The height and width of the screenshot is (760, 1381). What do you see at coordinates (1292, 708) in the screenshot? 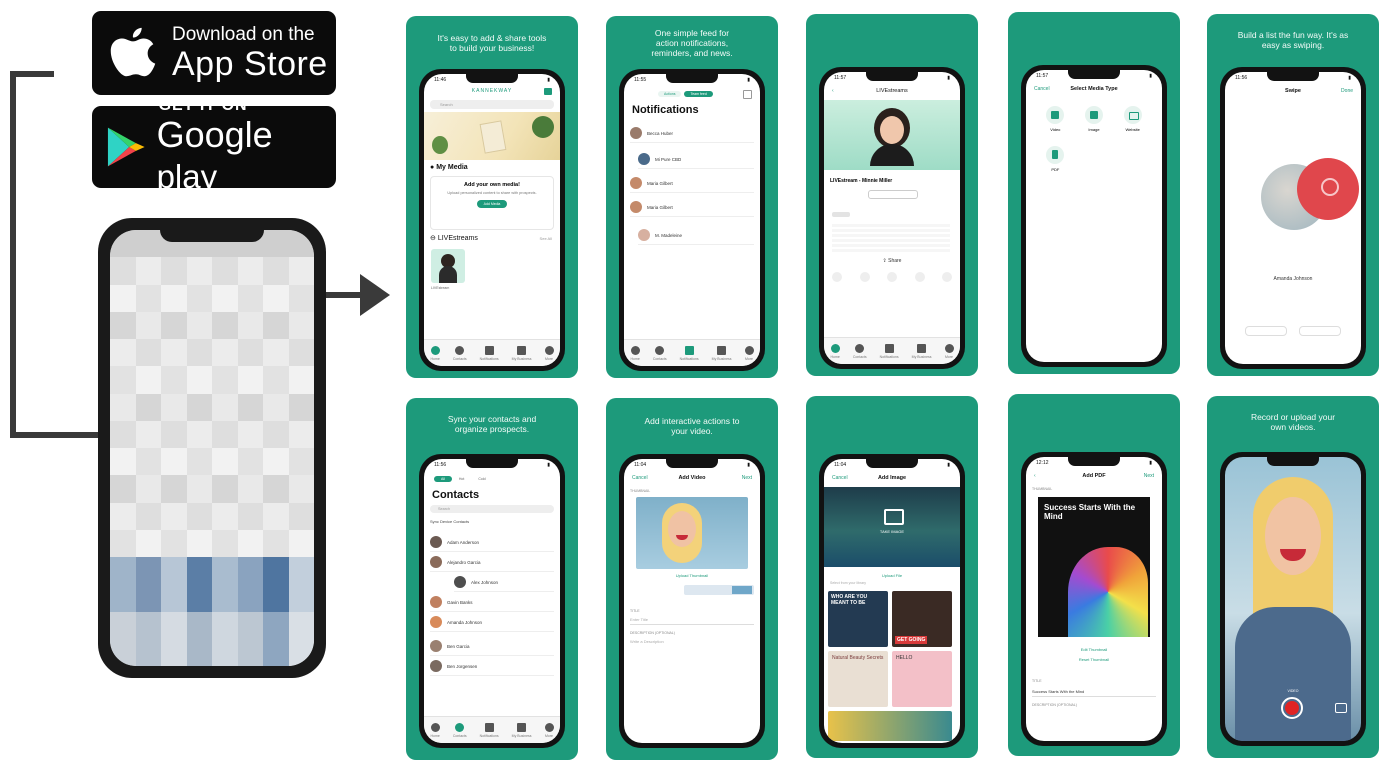
I see `record-button` at bounding box center [1292, 708].